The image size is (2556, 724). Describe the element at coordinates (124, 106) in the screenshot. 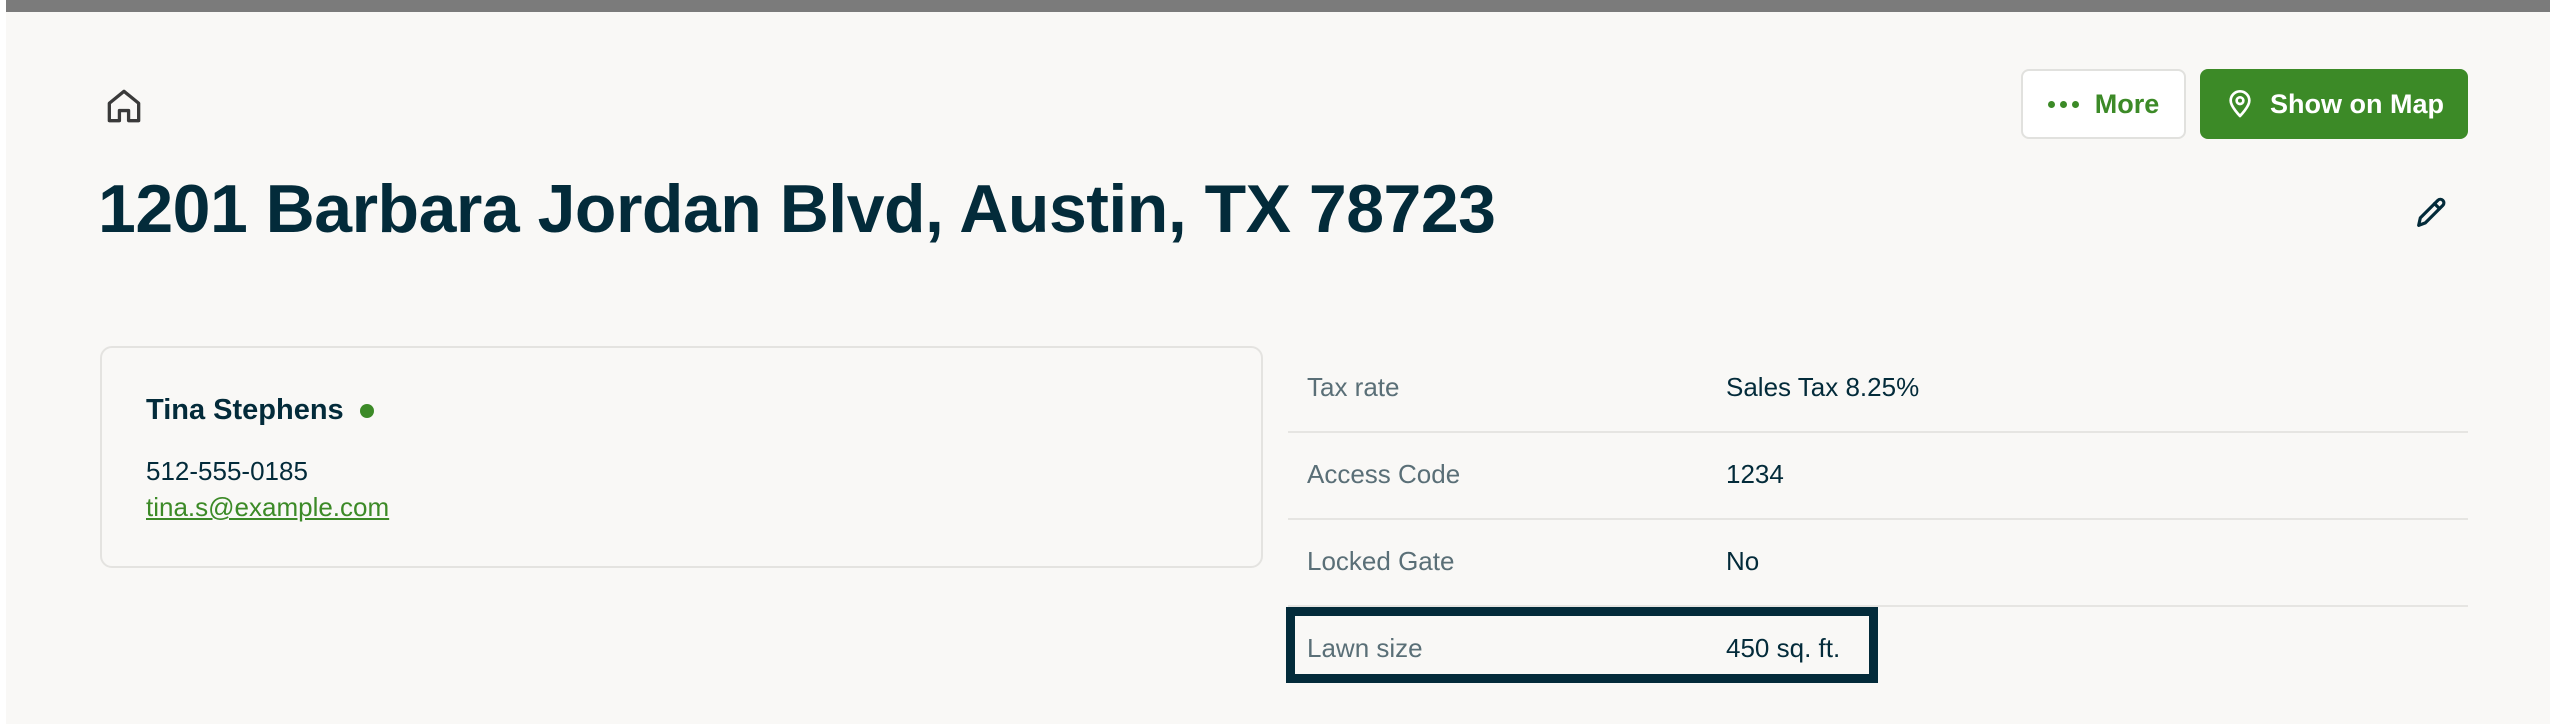

I see `home-icon` at that location.